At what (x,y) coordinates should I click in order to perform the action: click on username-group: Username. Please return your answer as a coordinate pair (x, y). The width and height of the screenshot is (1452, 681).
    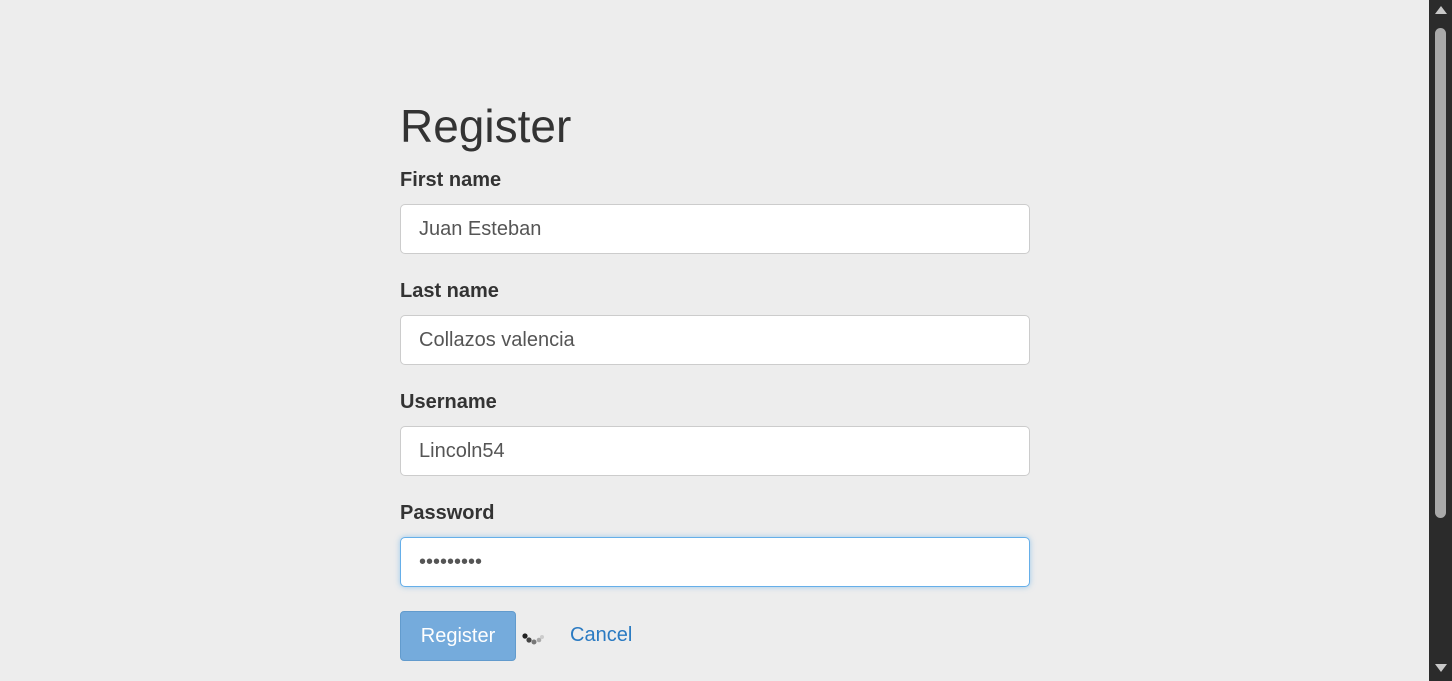
    Looking at the image, I should click on (715, 402).